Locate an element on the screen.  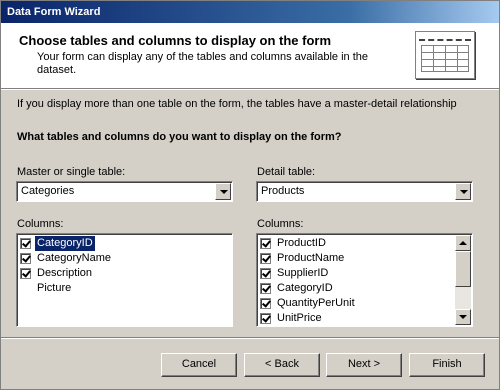
list-item: Picture is located at coordinates (124, 288).